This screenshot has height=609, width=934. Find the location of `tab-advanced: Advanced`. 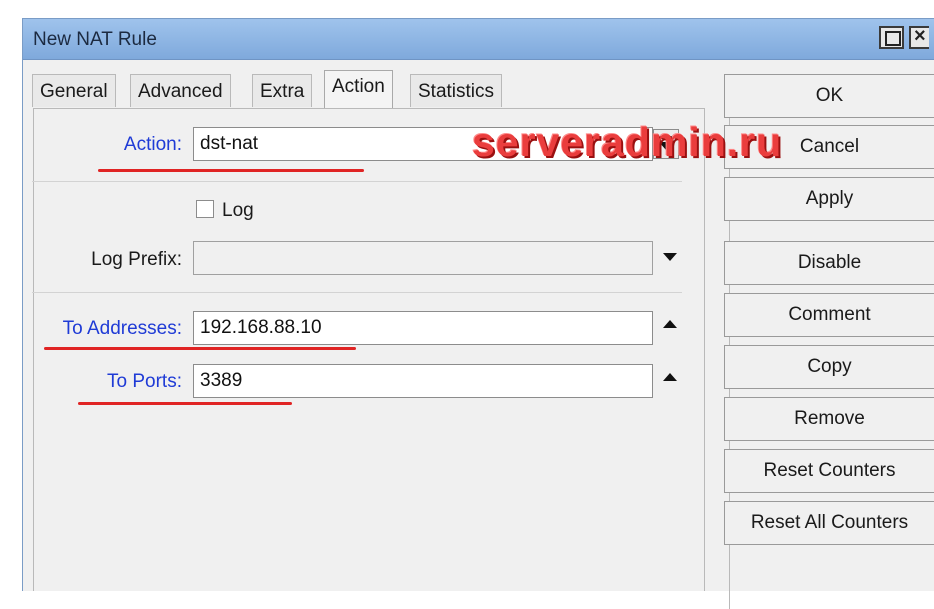

tab-advanced: Advanced is located at coordinates (180, 90).